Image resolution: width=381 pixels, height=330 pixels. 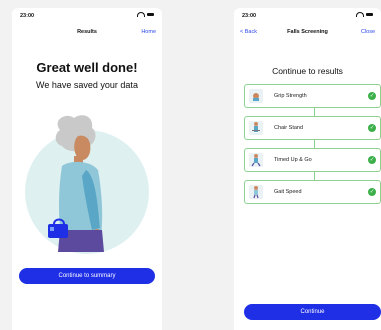 What do you see at coordinates (312, 128) in the screenshot?
I see `test-card-chair-stand: Chair Stand ✓` at bounding box center [312, 128].